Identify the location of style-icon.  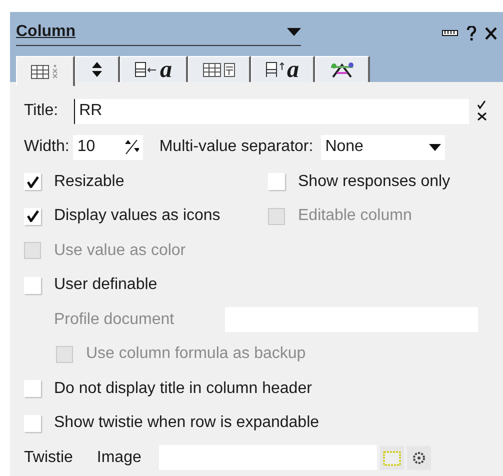
(219, 69).